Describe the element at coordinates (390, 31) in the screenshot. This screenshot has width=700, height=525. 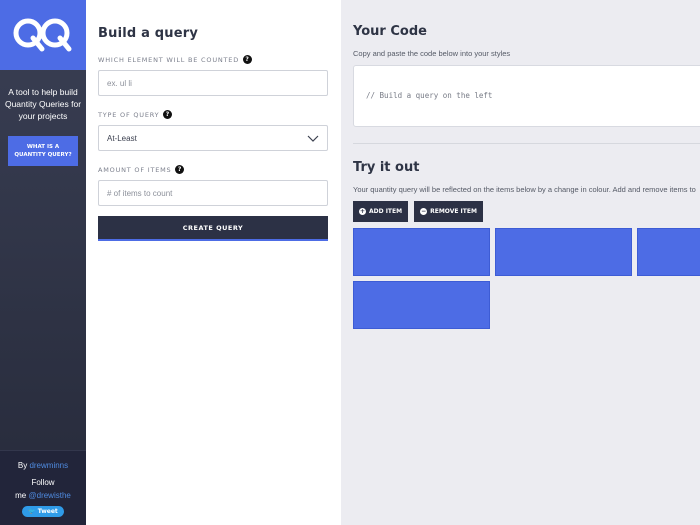
I see `code-title: Your Code` at that location.